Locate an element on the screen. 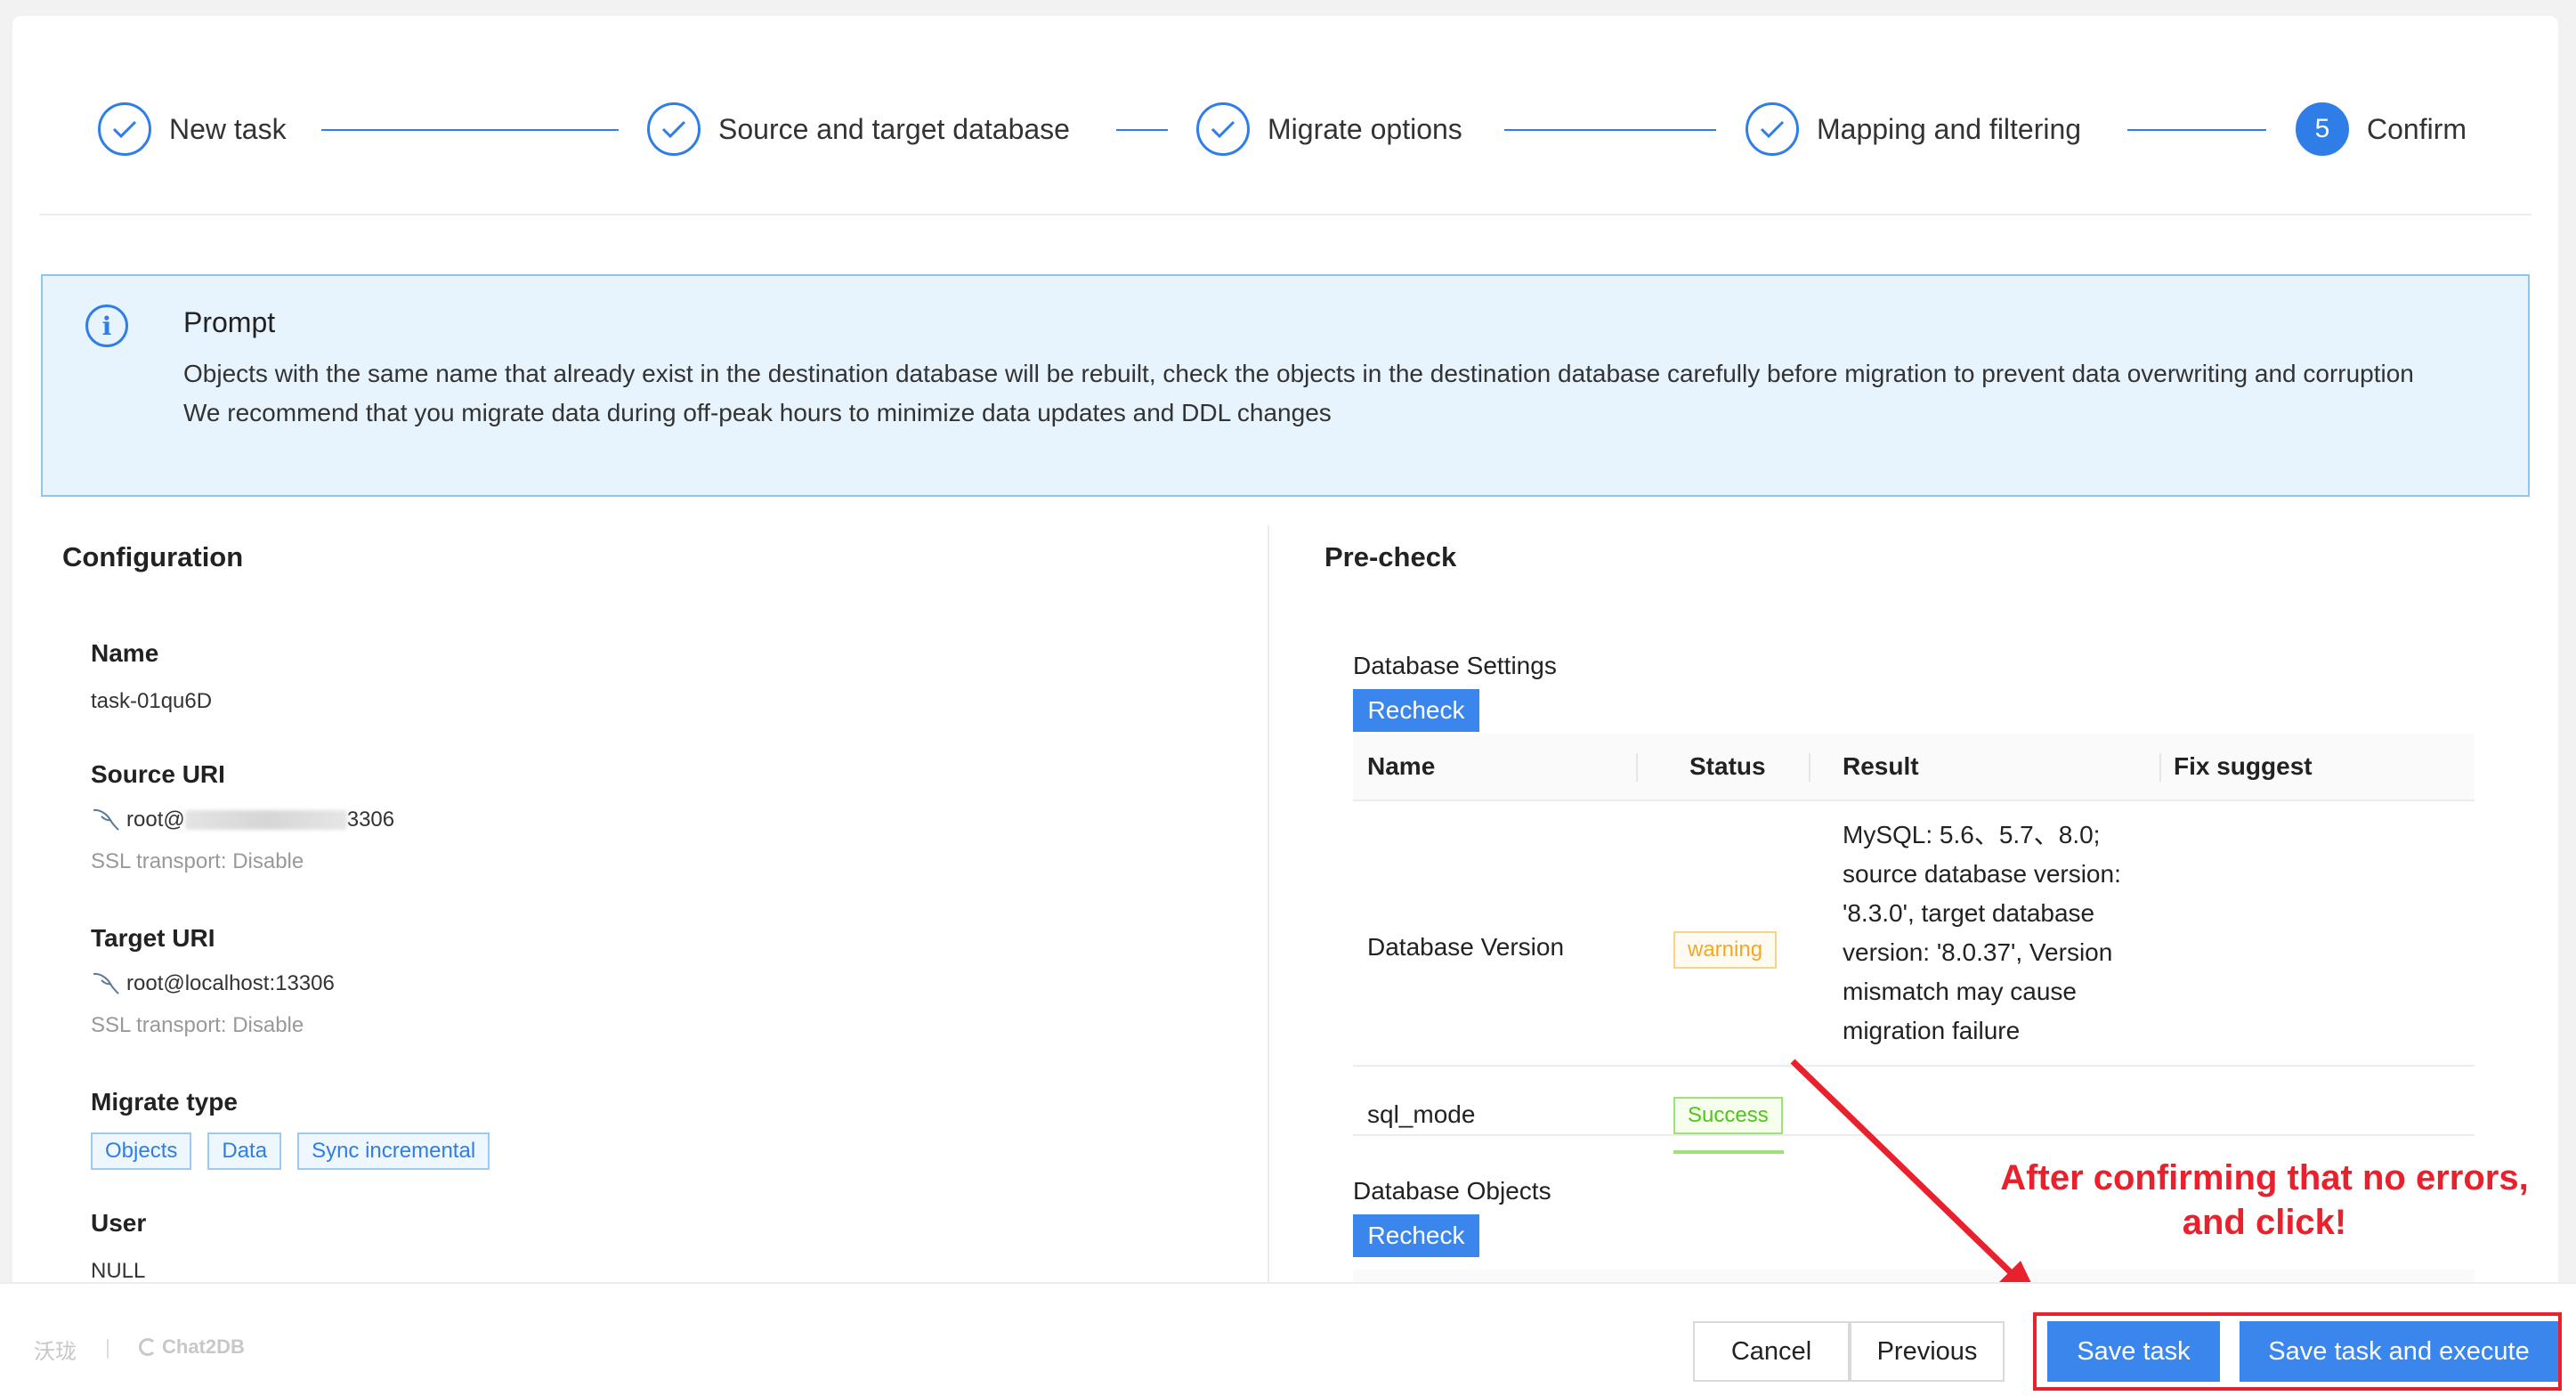 The height and width of the screenshot is (1396, 2576). step-number: 5 is located at coordinates (2322, 129).